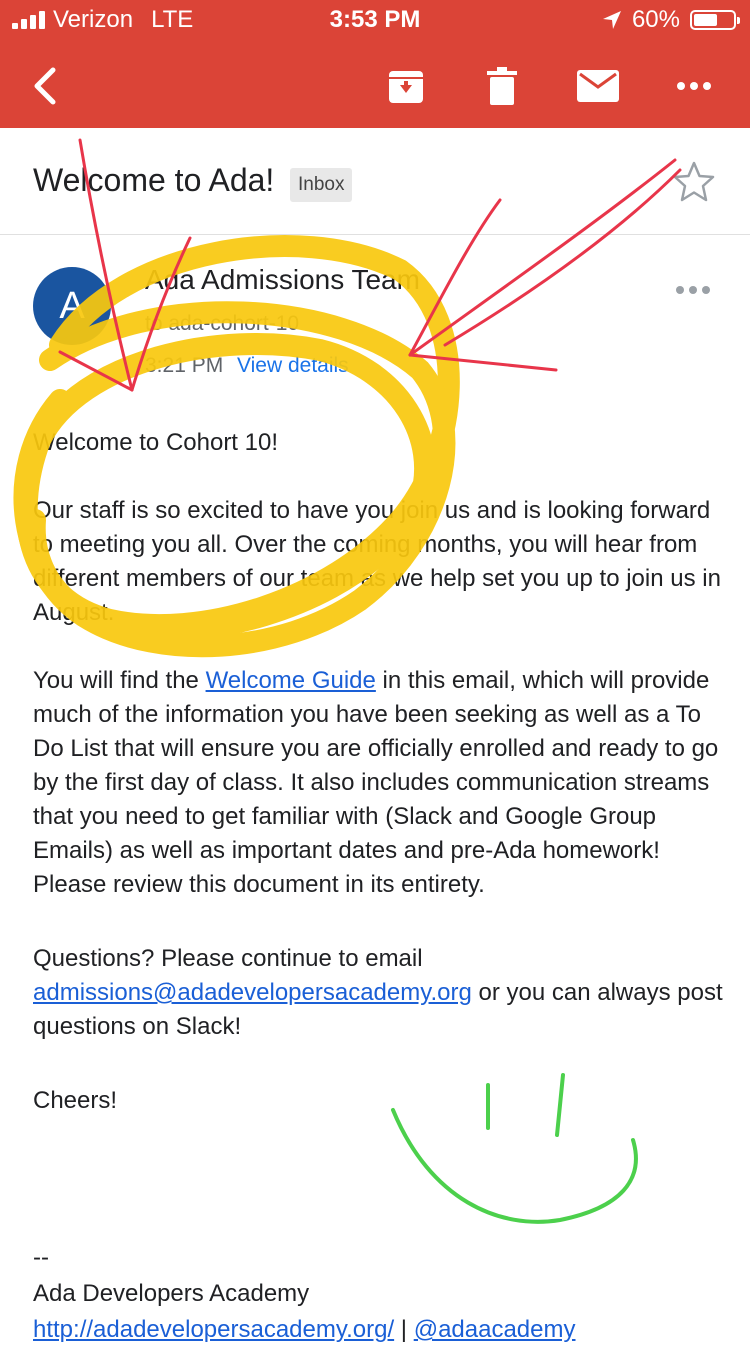  Describe the element at coordinates (228, 958) in the screenshot. I see `questions-text-before: Questions? Please continue to email` at that location.